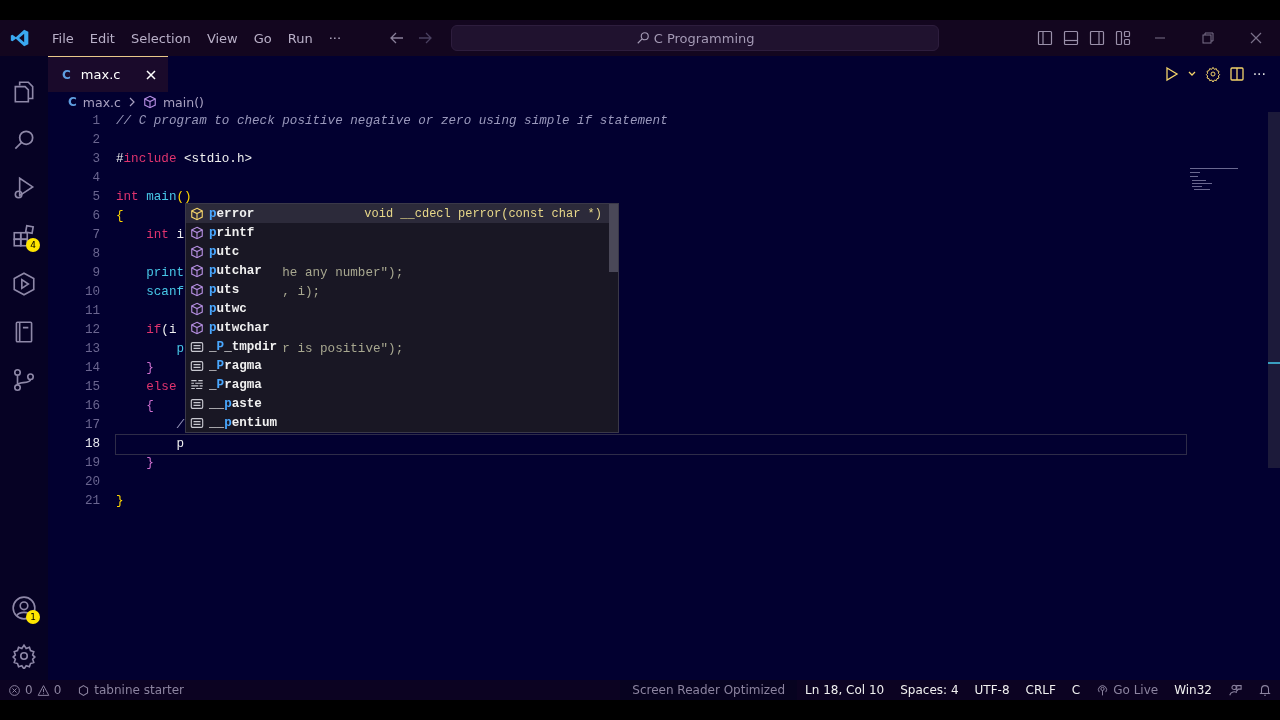 Image resolution: width=1280 pixels, height=720 pixels. Describe the element at coordinates (108, 74) in the screenshot. I see `editor-tab: C max.c` at that location.